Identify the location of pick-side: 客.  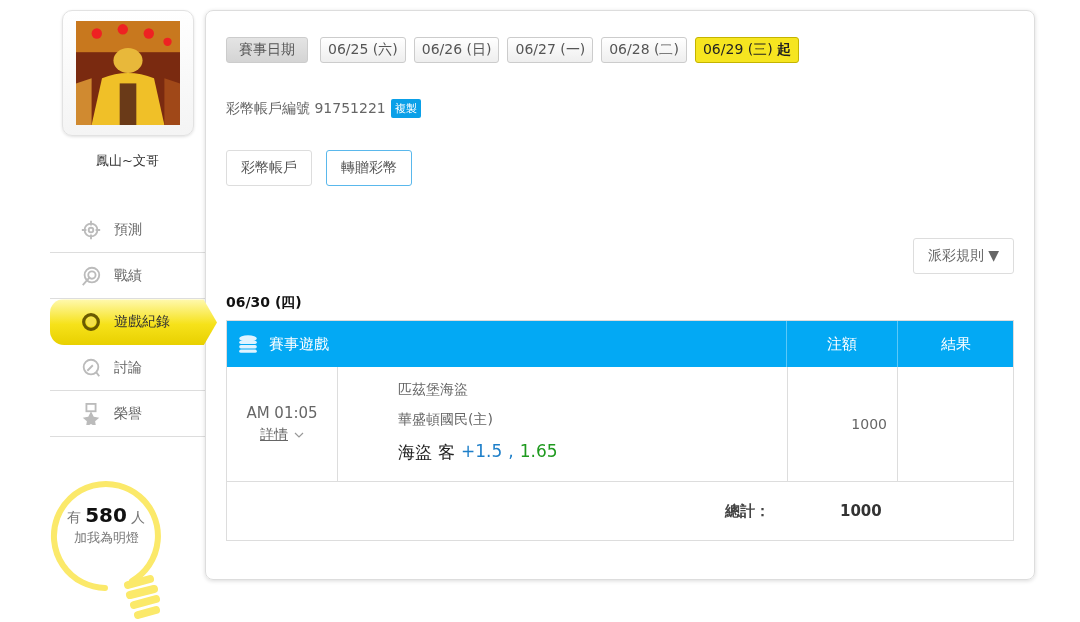
(446, 452).